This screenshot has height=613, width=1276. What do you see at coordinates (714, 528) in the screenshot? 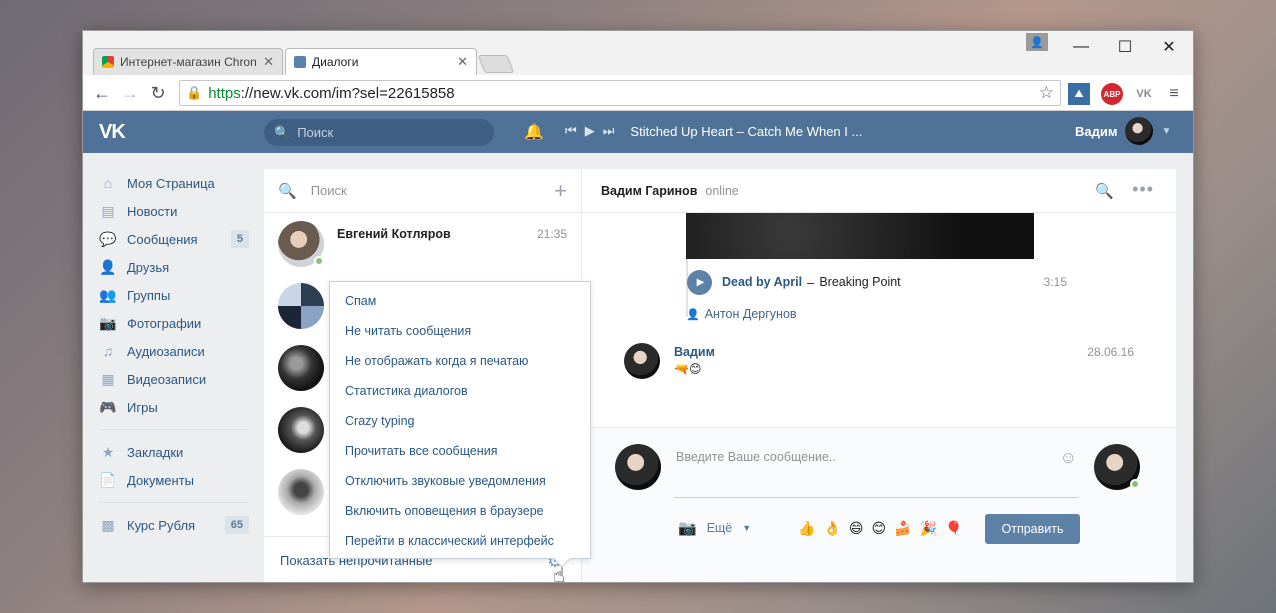
I see `attach-menu: 📷 Ещё ▼` at bounding box center [714, 528].